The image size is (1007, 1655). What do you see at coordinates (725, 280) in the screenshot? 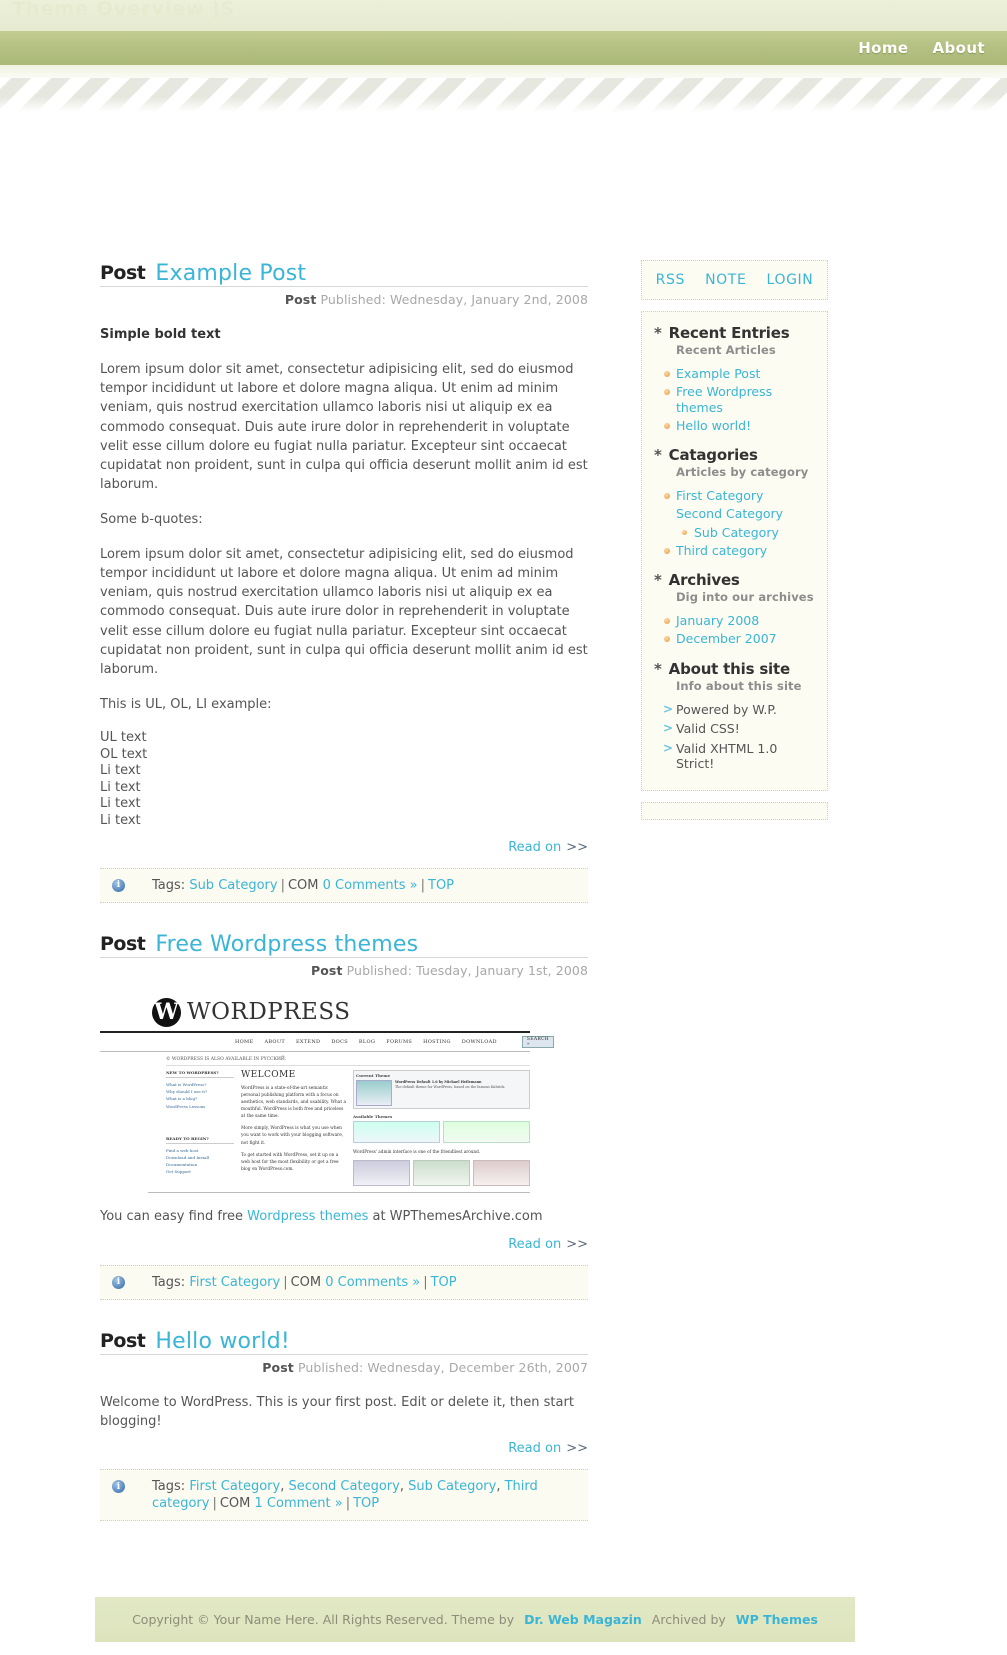
I see `sidebar-link-note: NOTE` at bounding box center [725, 280].